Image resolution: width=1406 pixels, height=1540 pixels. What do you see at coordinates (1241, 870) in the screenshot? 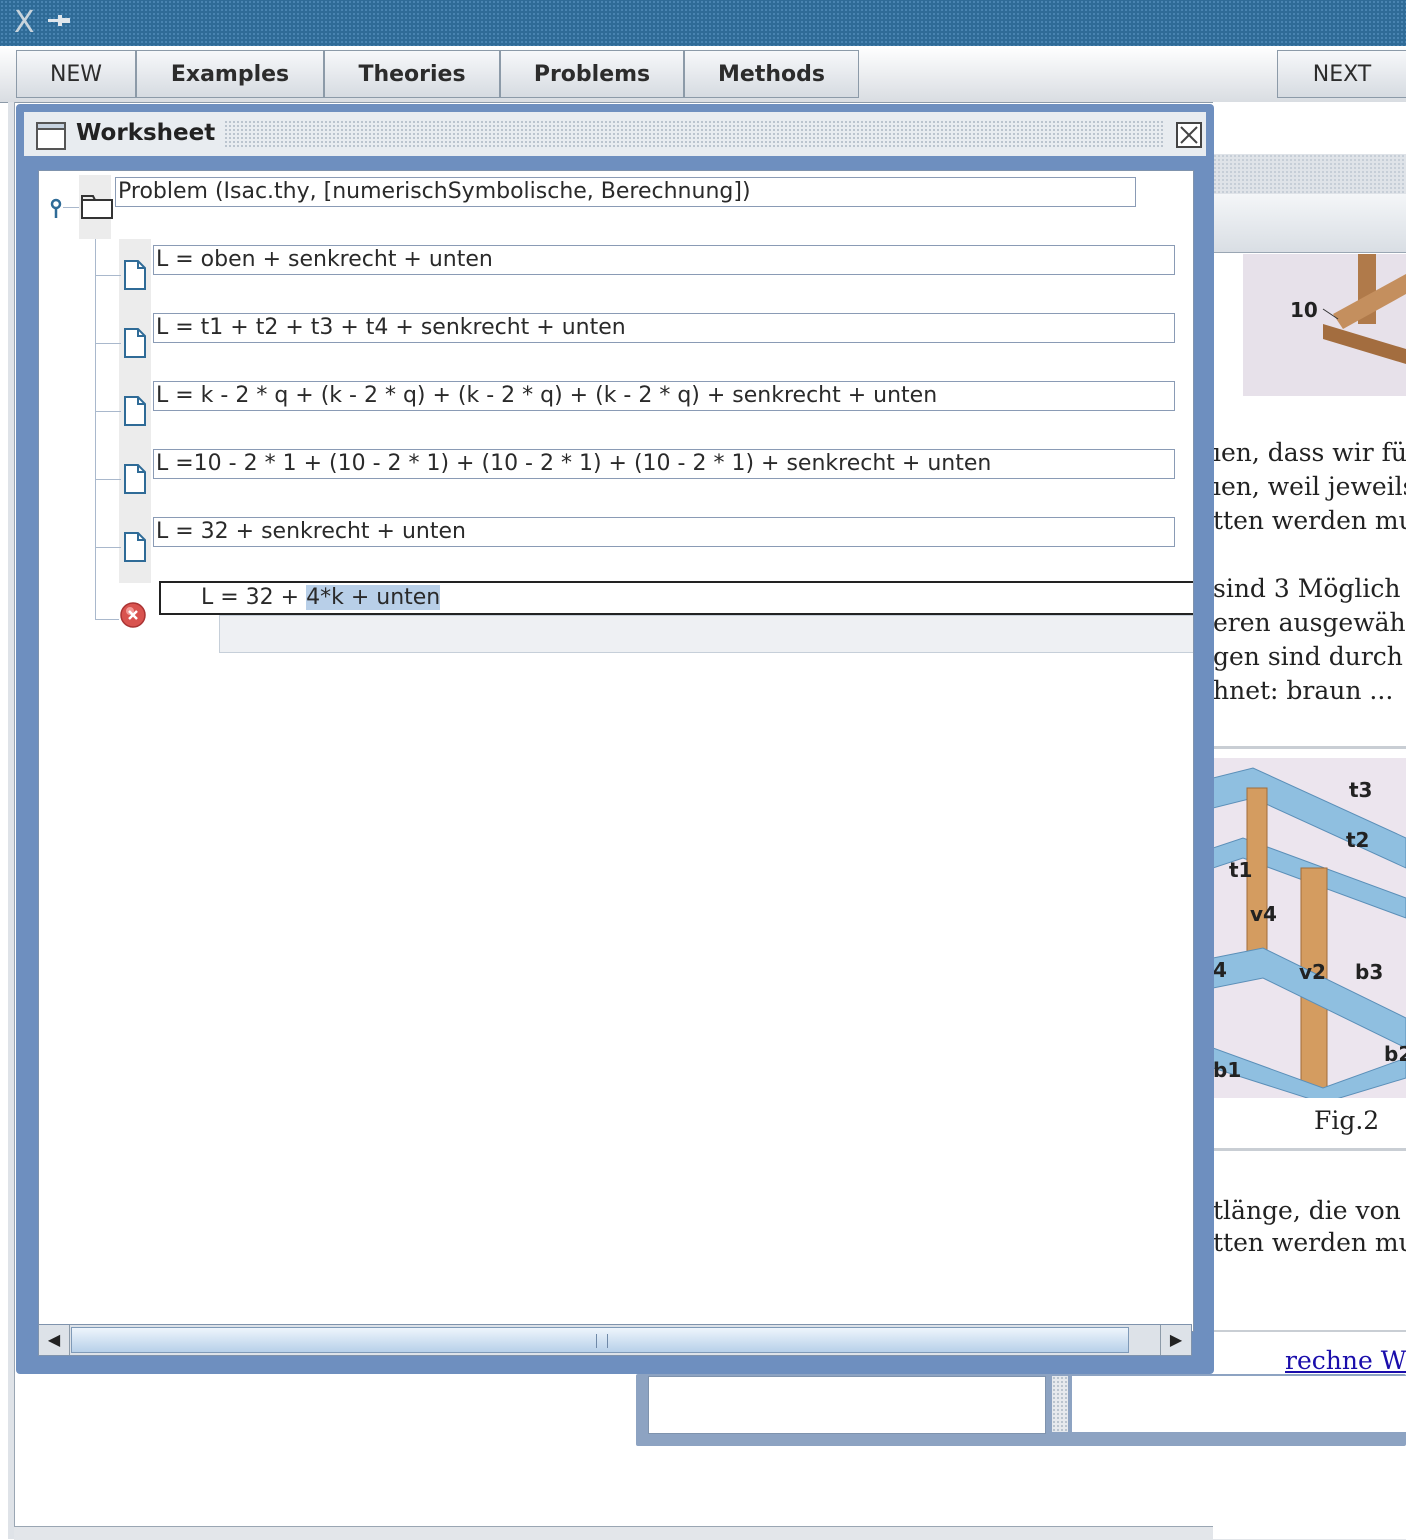
I see `figure-label: t1` at bounding box center [1241, 870].